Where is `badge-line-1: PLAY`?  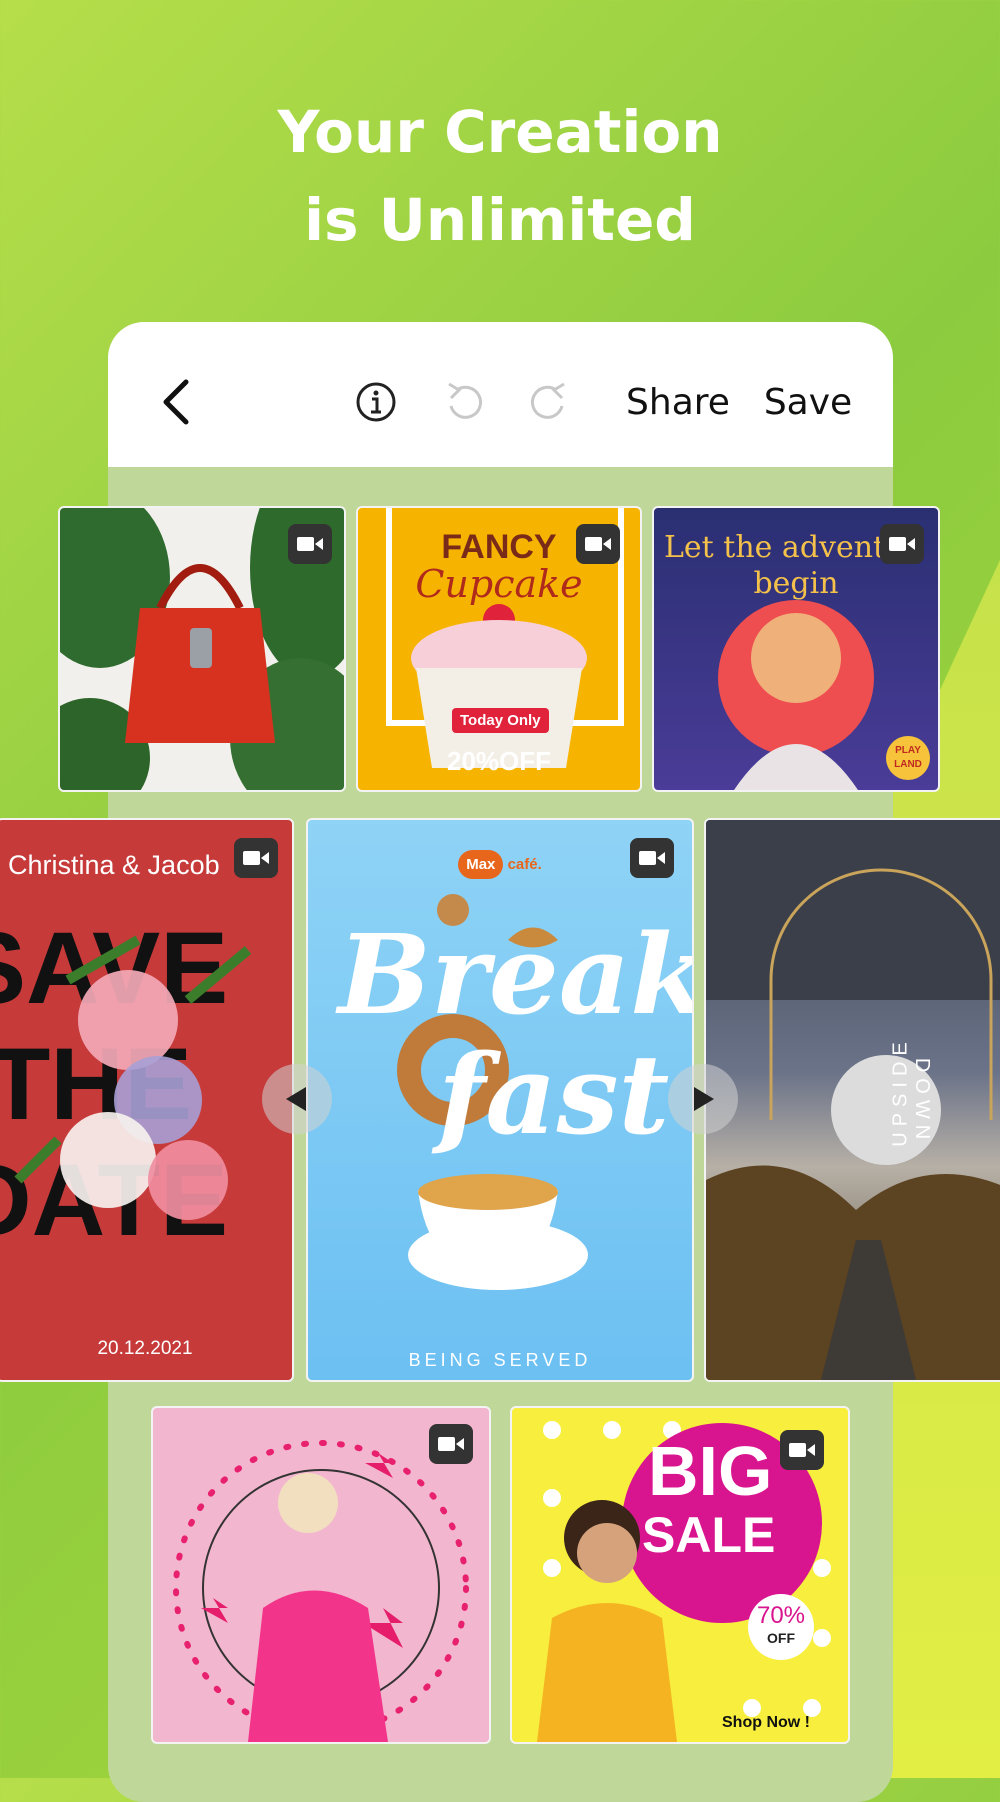
badge-line-1: PLAY is located at coordinates (908, 750).